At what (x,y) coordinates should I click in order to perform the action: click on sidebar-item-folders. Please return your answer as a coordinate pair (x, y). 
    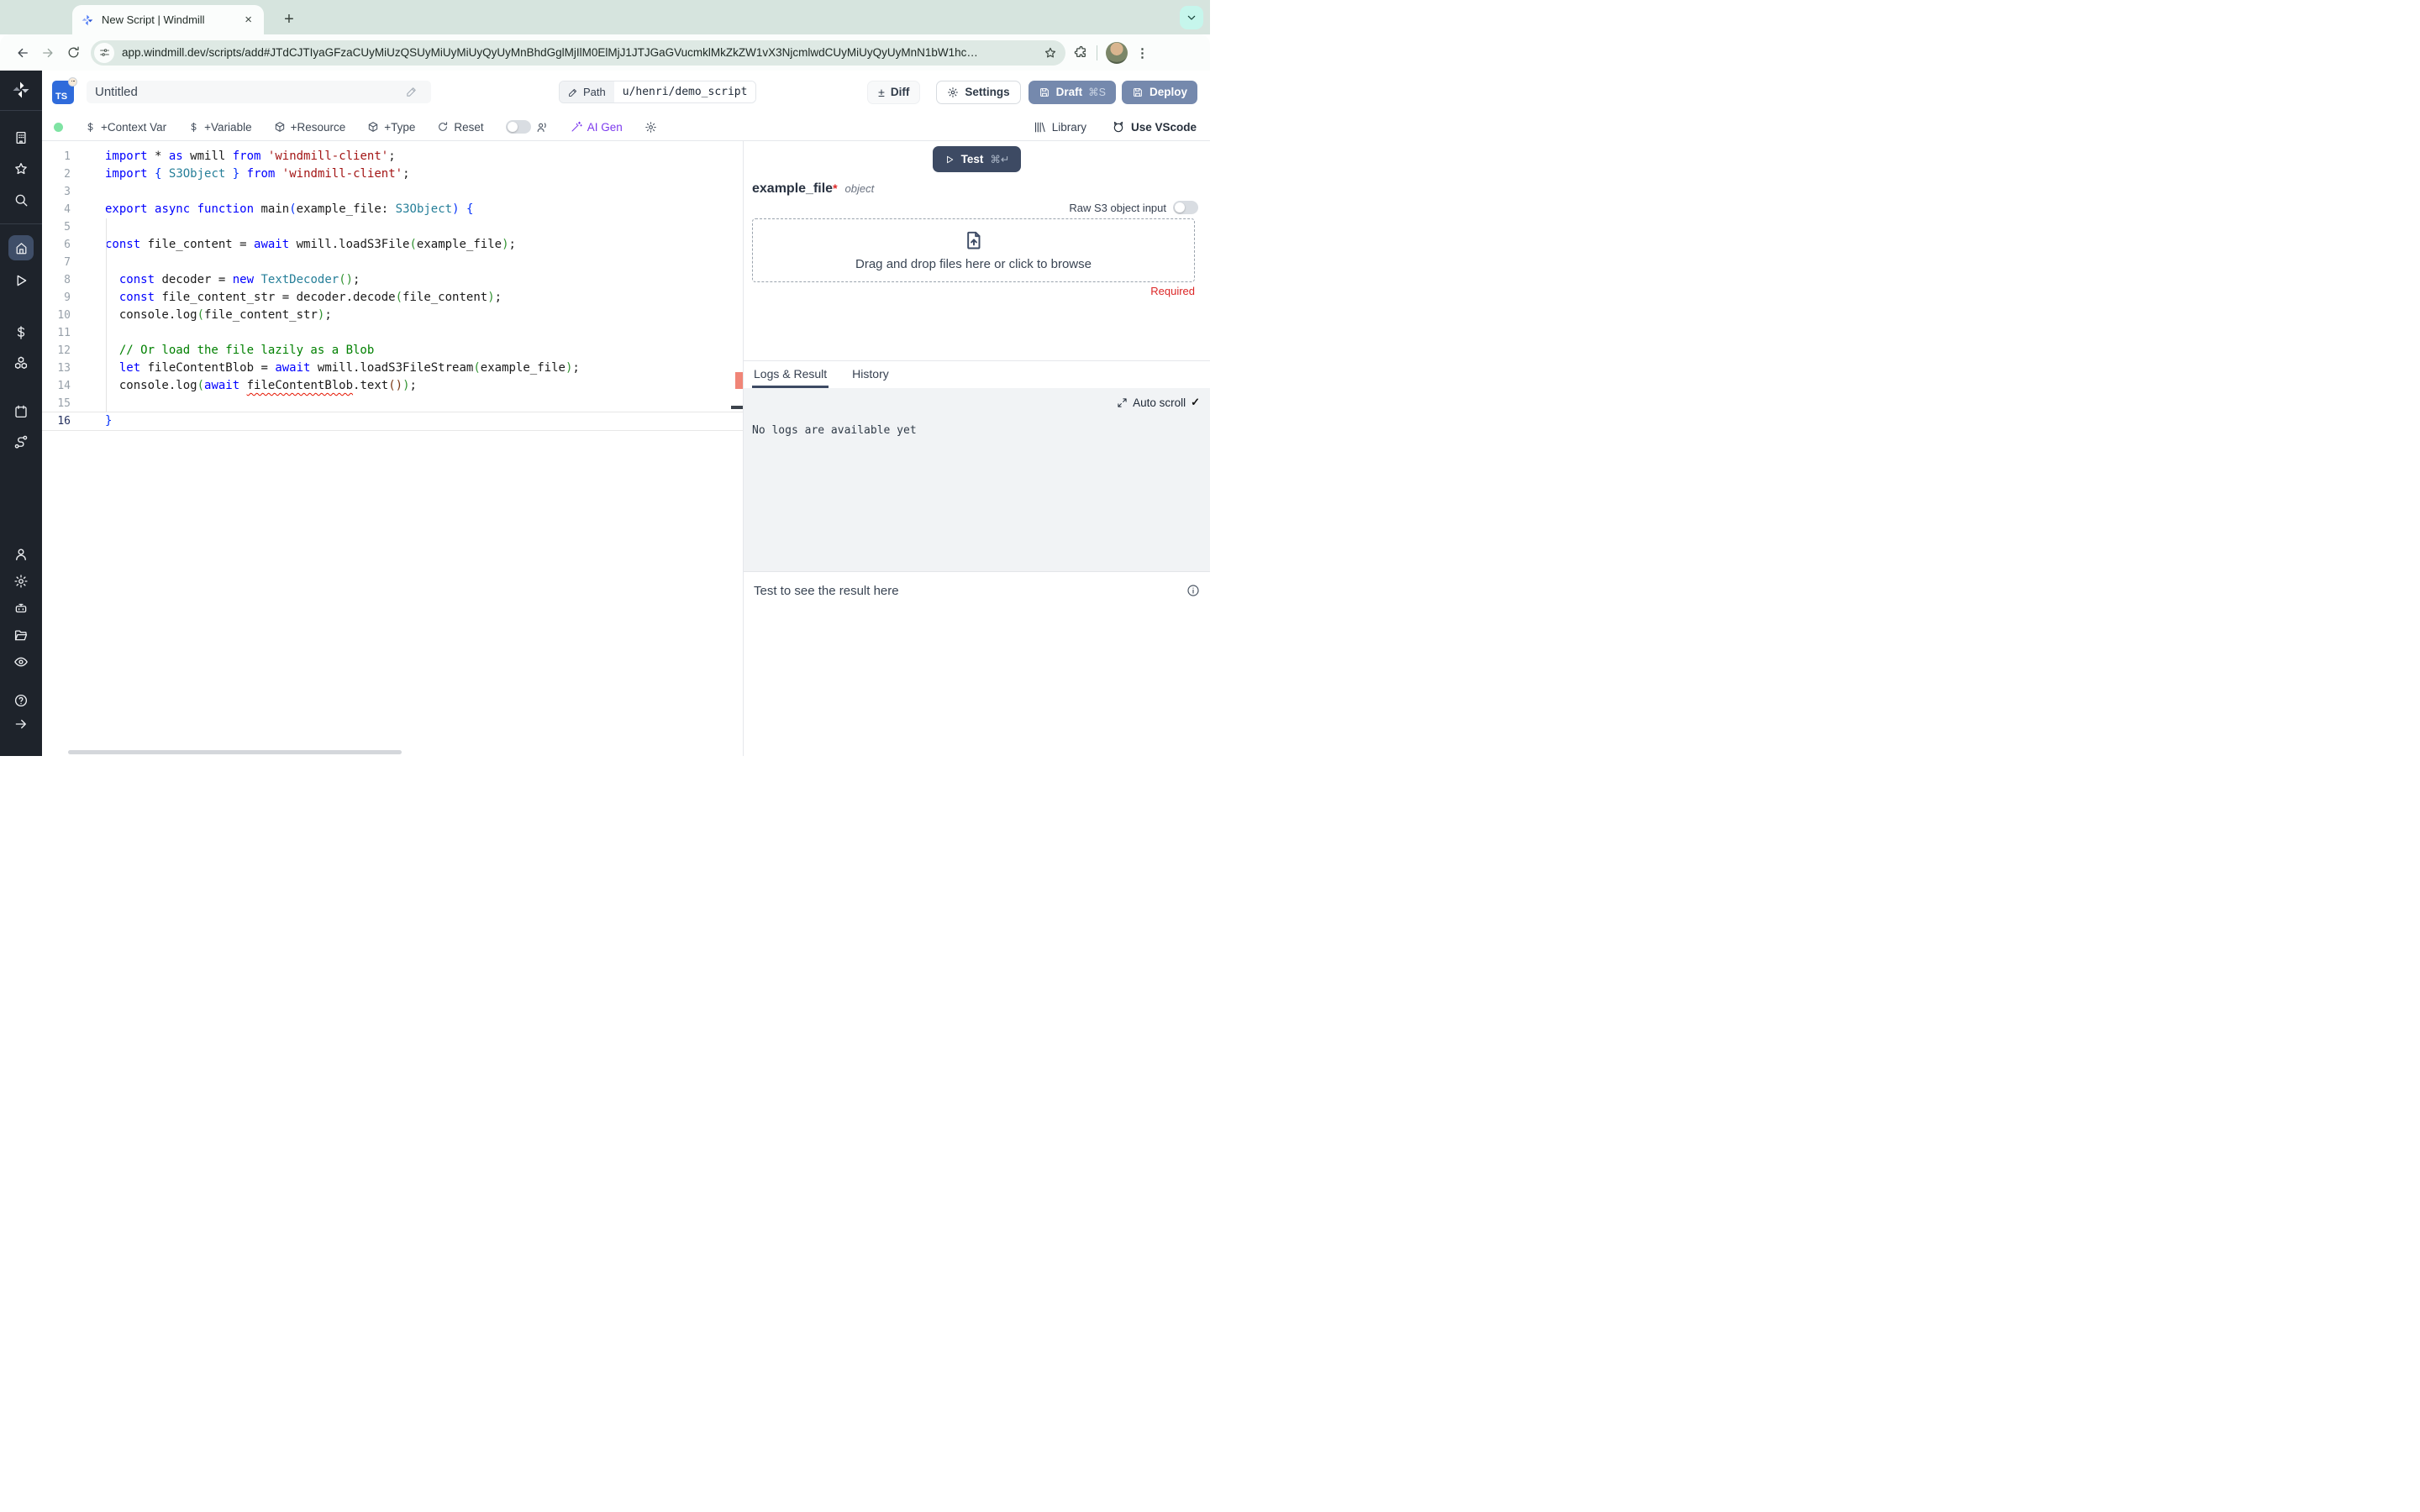
    Looking at the image, I should click on (21, 635).